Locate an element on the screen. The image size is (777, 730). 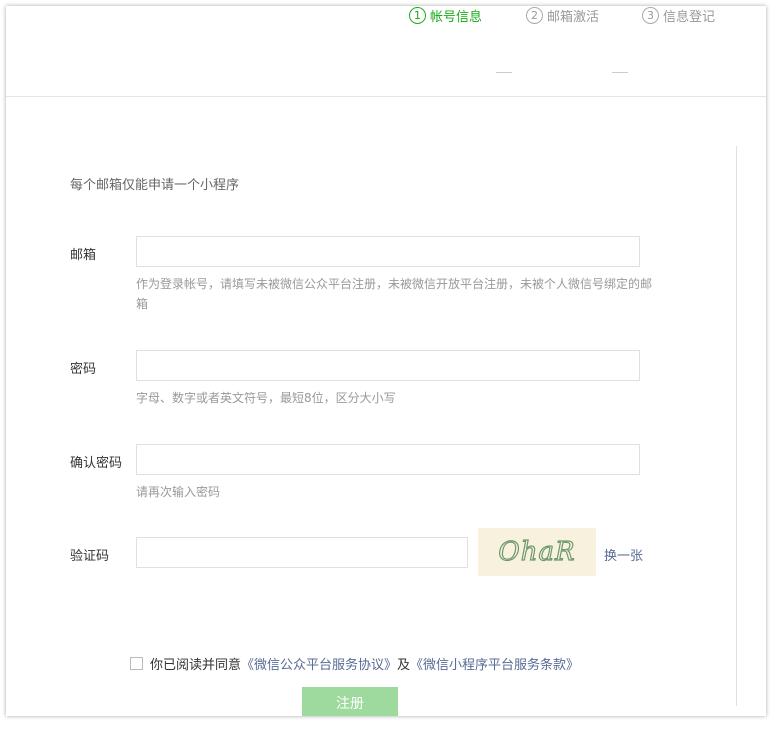
confirm-password-hint: 请再次输入密码 is located at coordinates (178, 492).